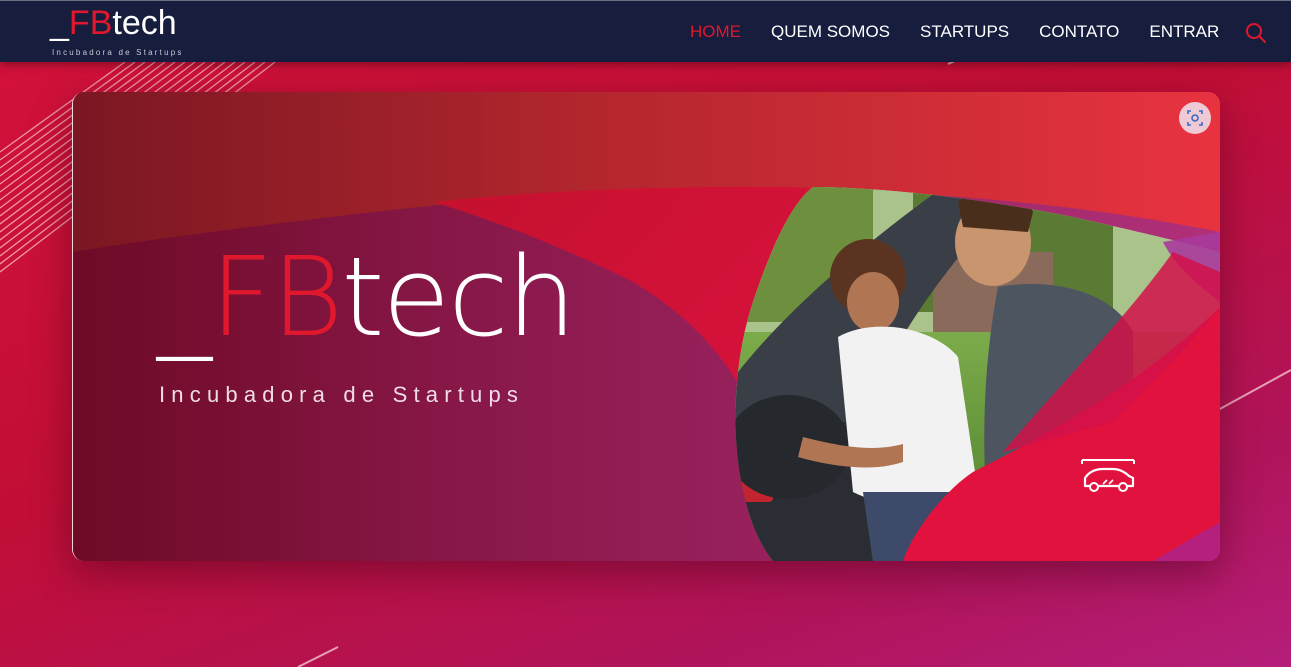  What do you see at coordinates (1195, 118) in the screenshot?
I see `visual-search-icon` at bounding box center [1195, 118].